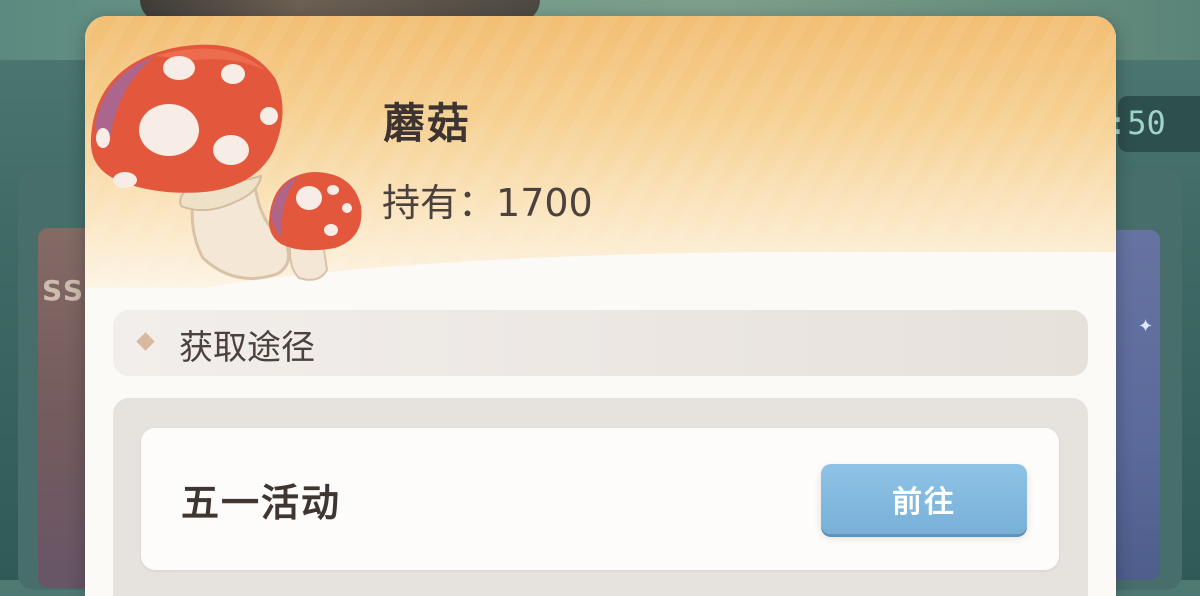 The height and width of the screenshot is (596, 1200). What do you see at coordinates (439, 203) in the screenshot?
I see `owned-label: 持有：` at bounding box center [439, 203].